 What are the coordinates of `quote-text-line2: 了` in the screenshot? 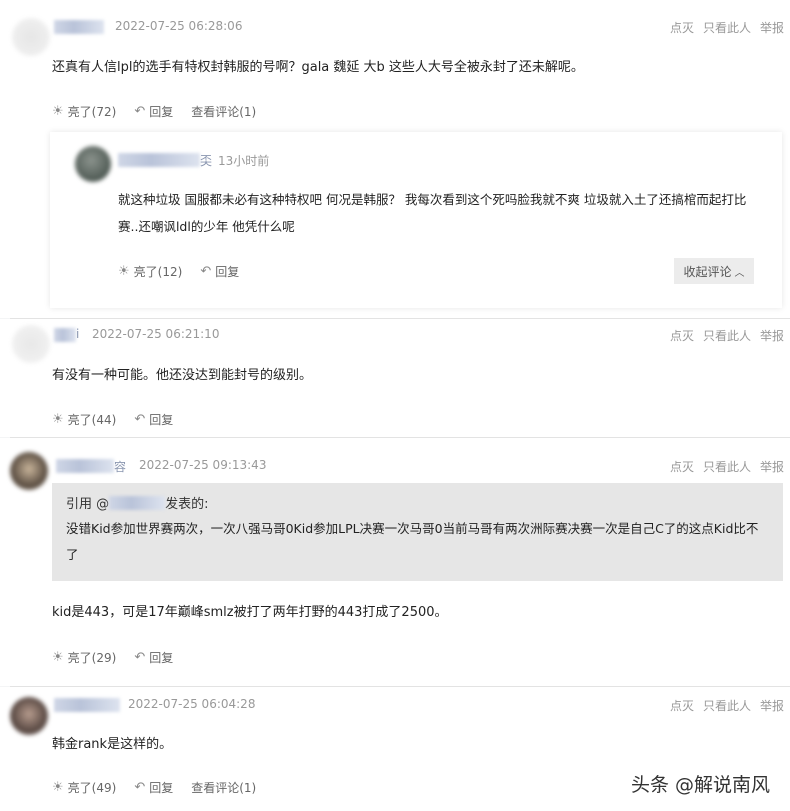 It's located at (72, 554).